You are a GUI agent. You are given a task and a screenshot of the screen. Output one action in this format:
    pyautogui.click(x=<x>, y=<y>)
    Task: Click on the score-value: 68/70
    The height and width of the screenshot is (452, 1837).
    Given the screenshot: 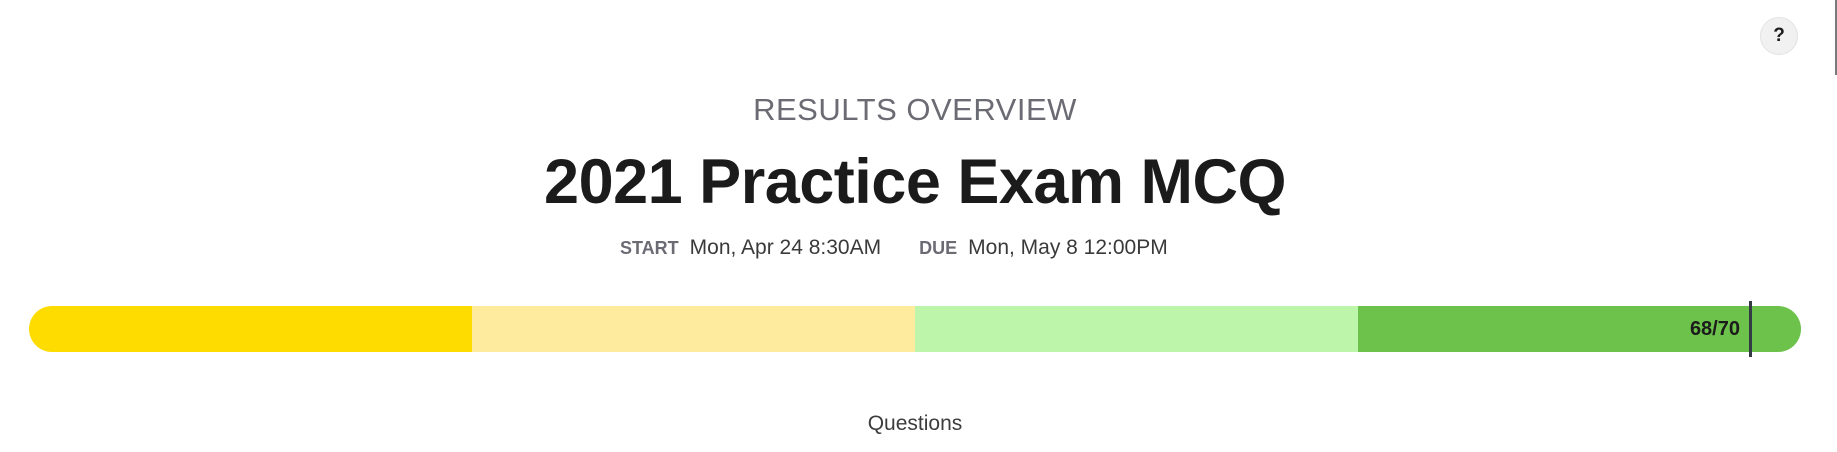 What is the action you would take?
    pyautogui.click(x=1714, y=329)
    